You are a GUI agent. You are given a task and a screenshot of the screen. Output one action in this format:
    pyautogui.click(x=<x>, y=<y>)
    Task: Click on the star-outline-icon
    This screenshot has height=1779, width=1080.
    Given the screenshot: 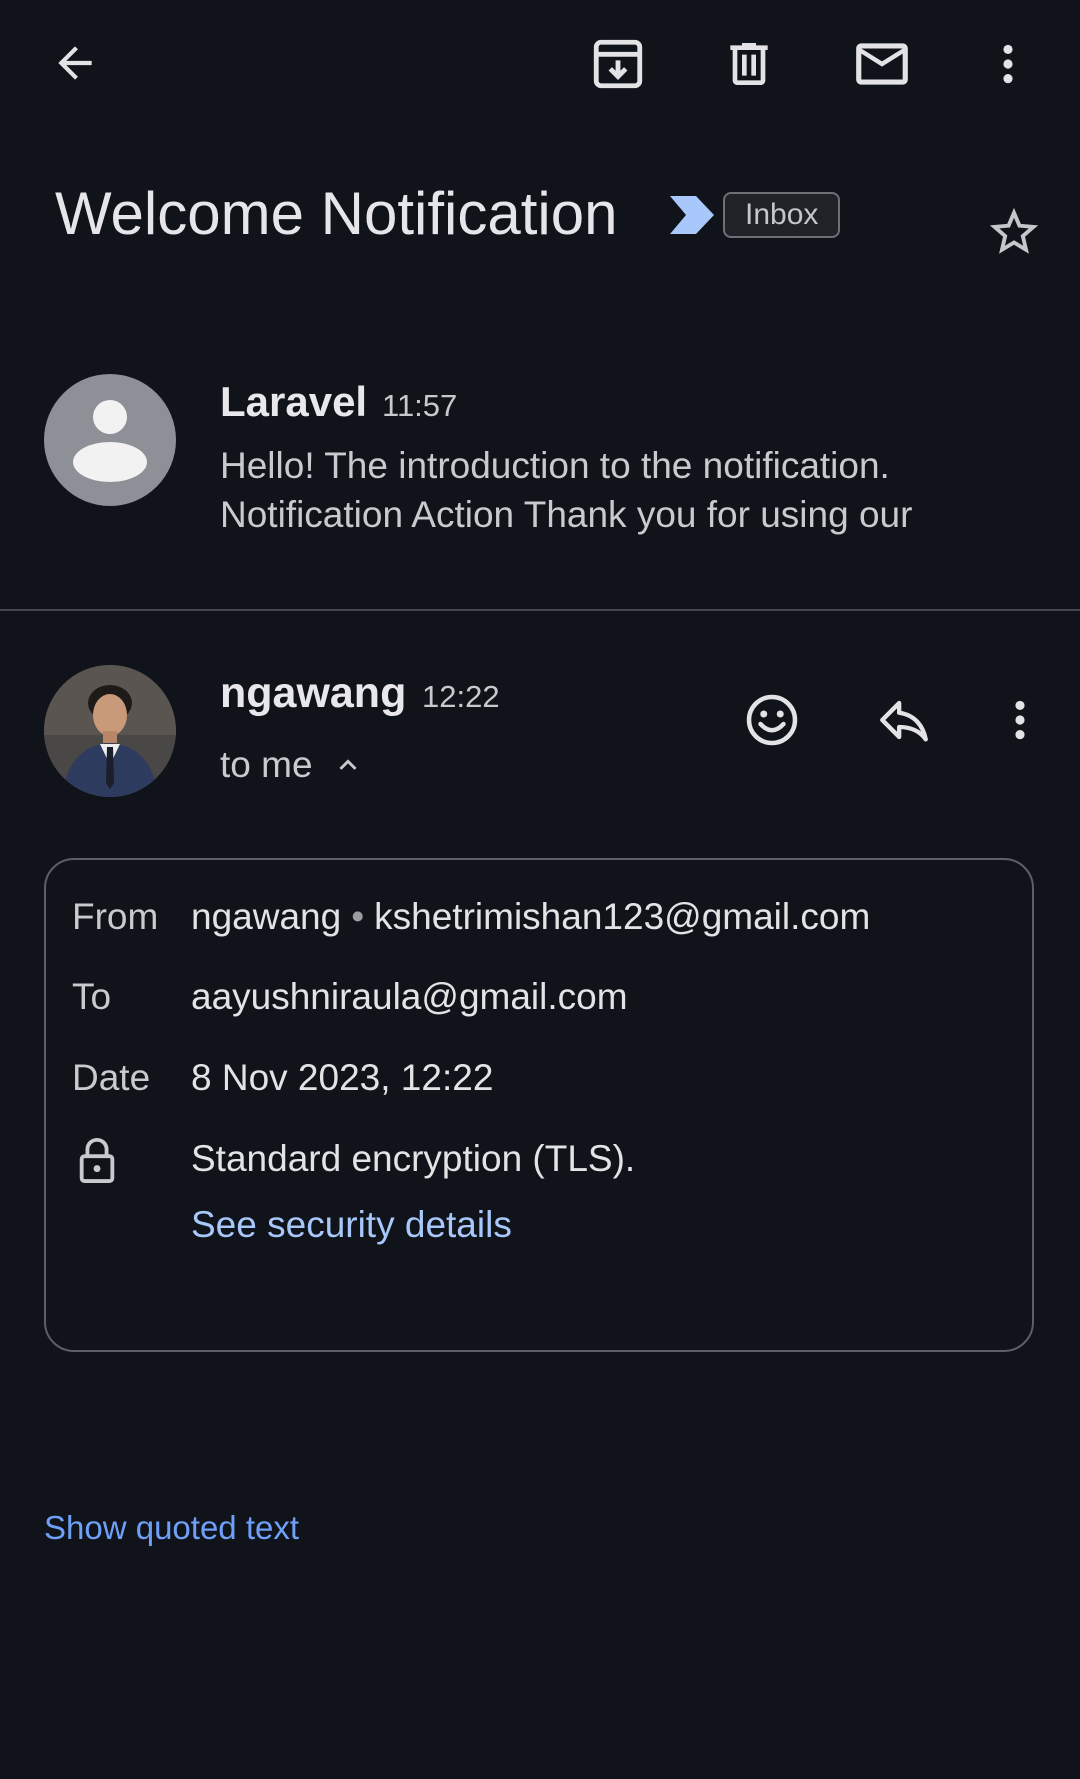 What is the action you would take?
    pyautogui.click(x=1014, y=230)
    